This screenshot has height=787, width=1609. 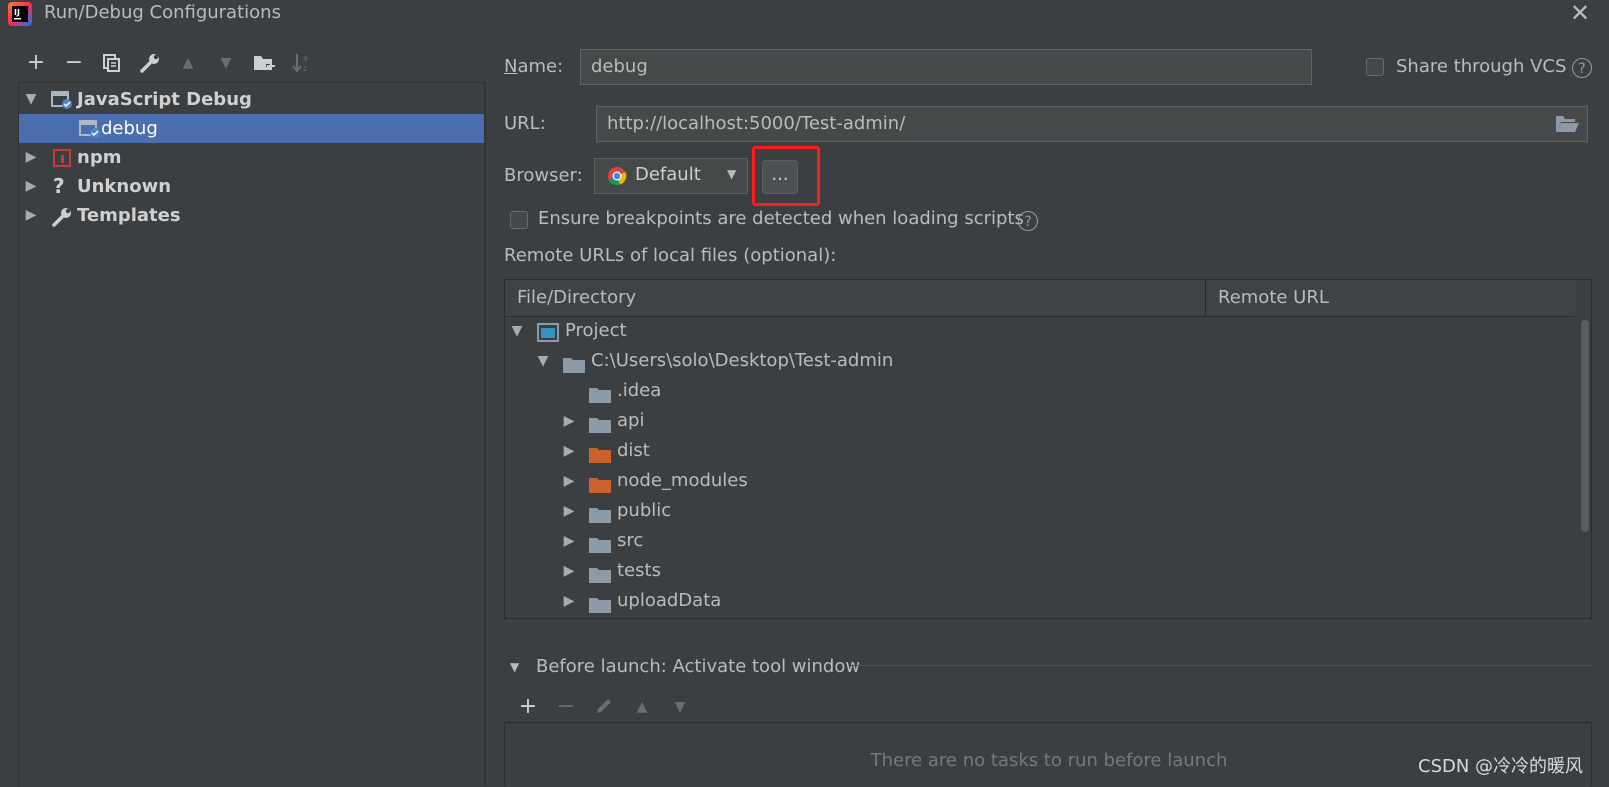 I want to click on tree-item-unknown: ▶ ? Unknown, so click(x=252, y=186).